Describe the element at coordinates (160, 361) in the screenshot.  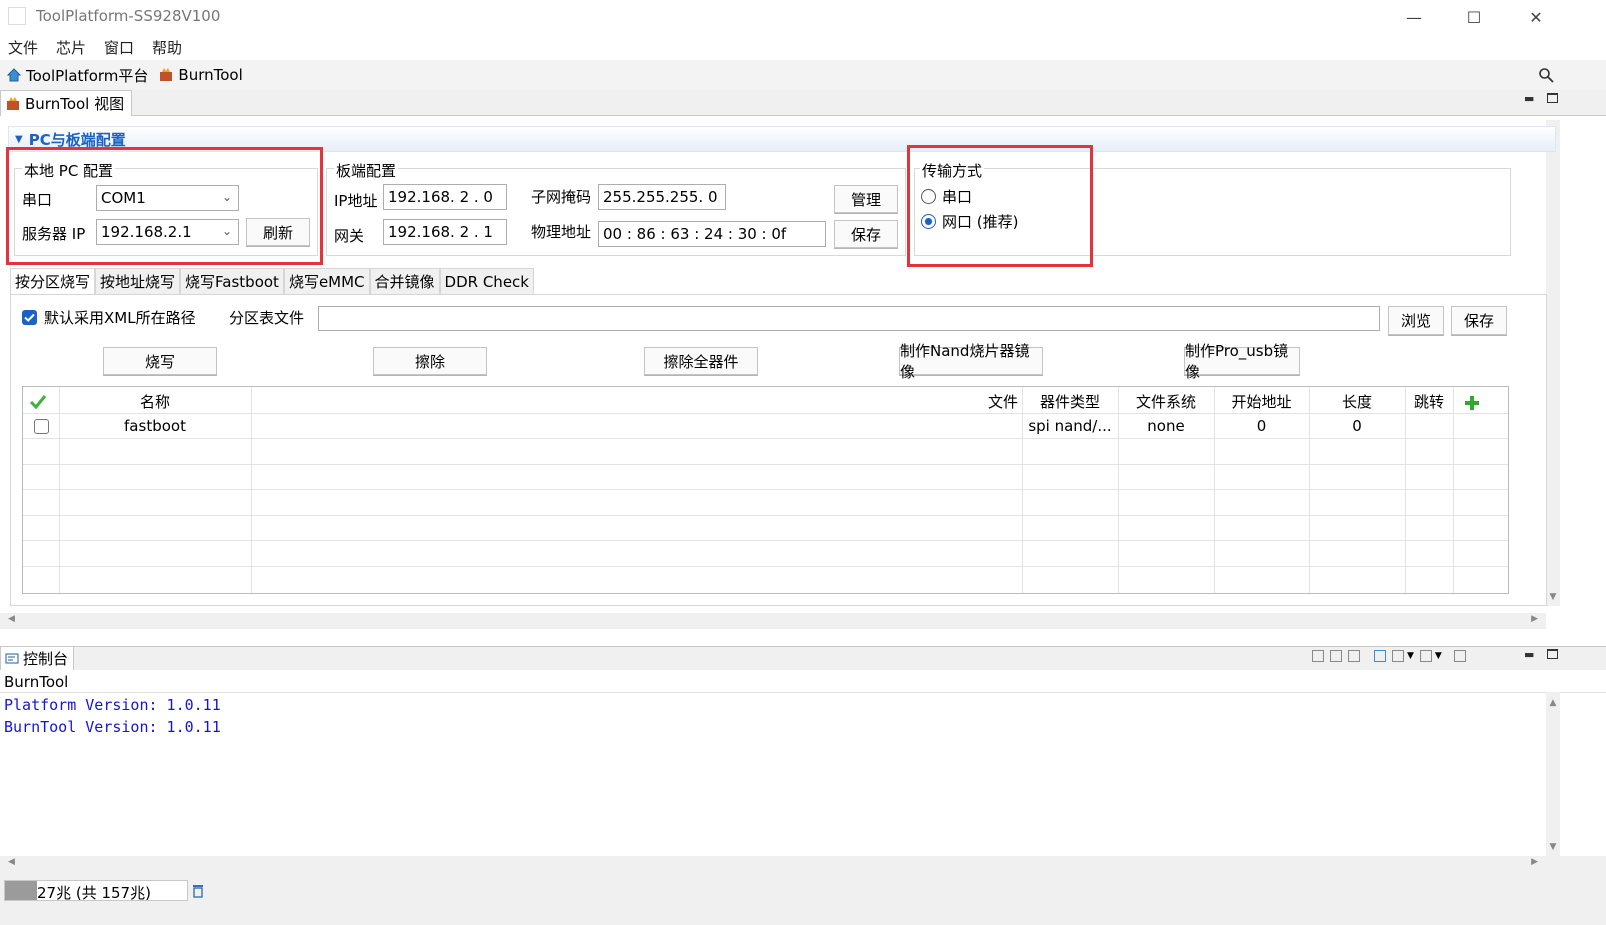
I see `burn-button: 烧写` at that location.